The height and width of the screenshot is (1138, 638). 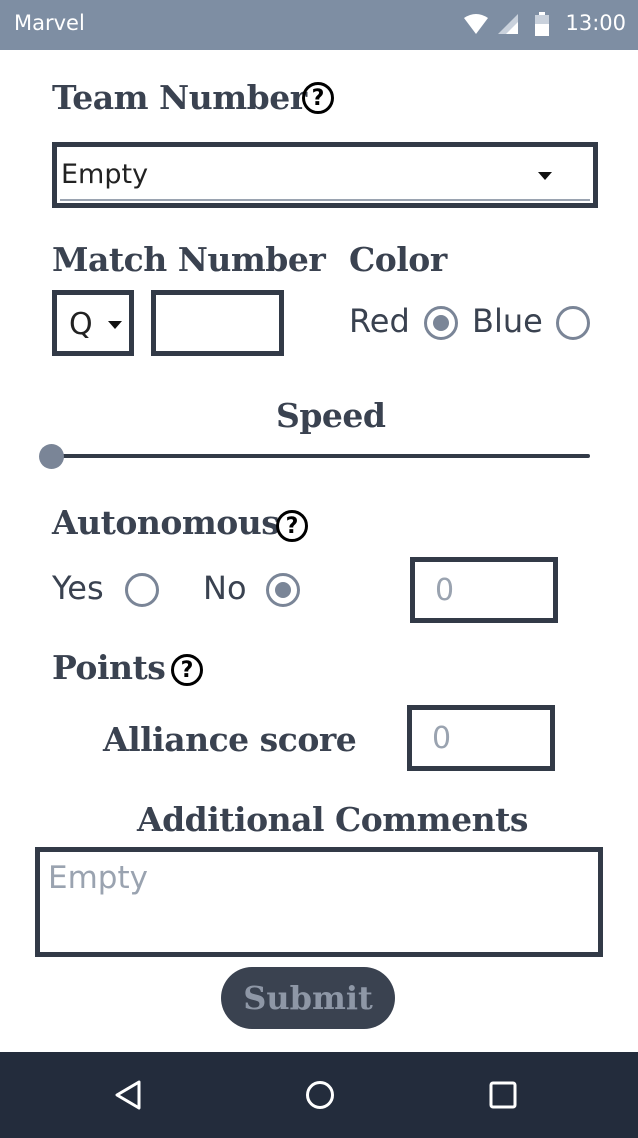 I want to click on color-blue-label: Blue, so click(x=507, y=321).